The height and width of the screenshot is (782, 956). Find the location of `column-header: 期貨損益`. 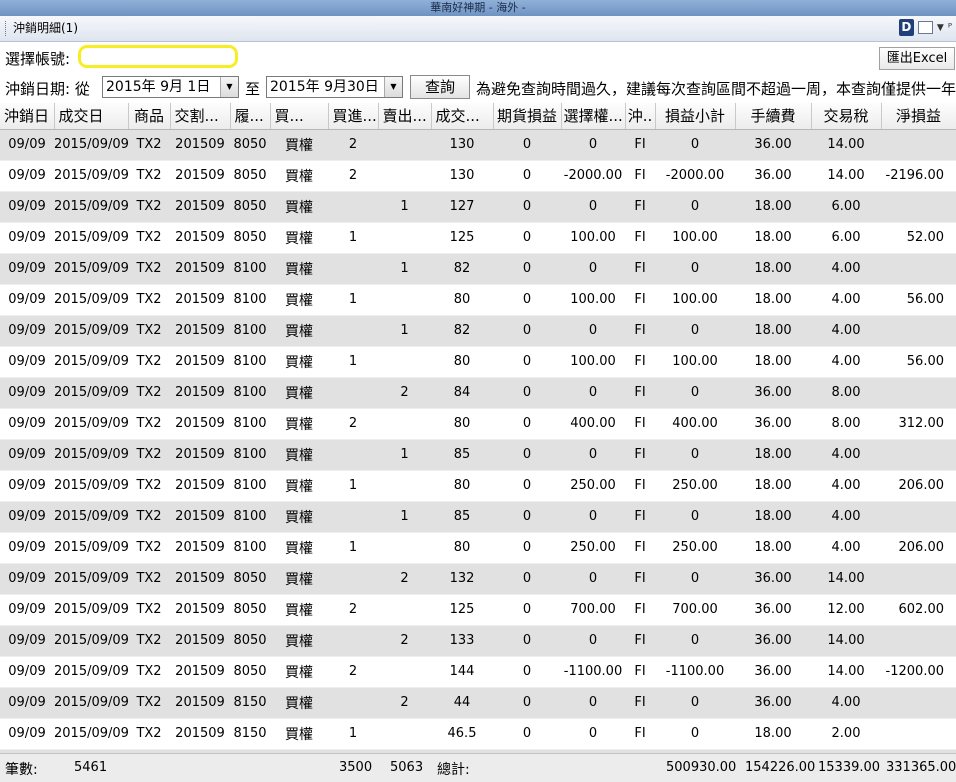

column-header: 期貨損益 is located at coordinates (527, 116).